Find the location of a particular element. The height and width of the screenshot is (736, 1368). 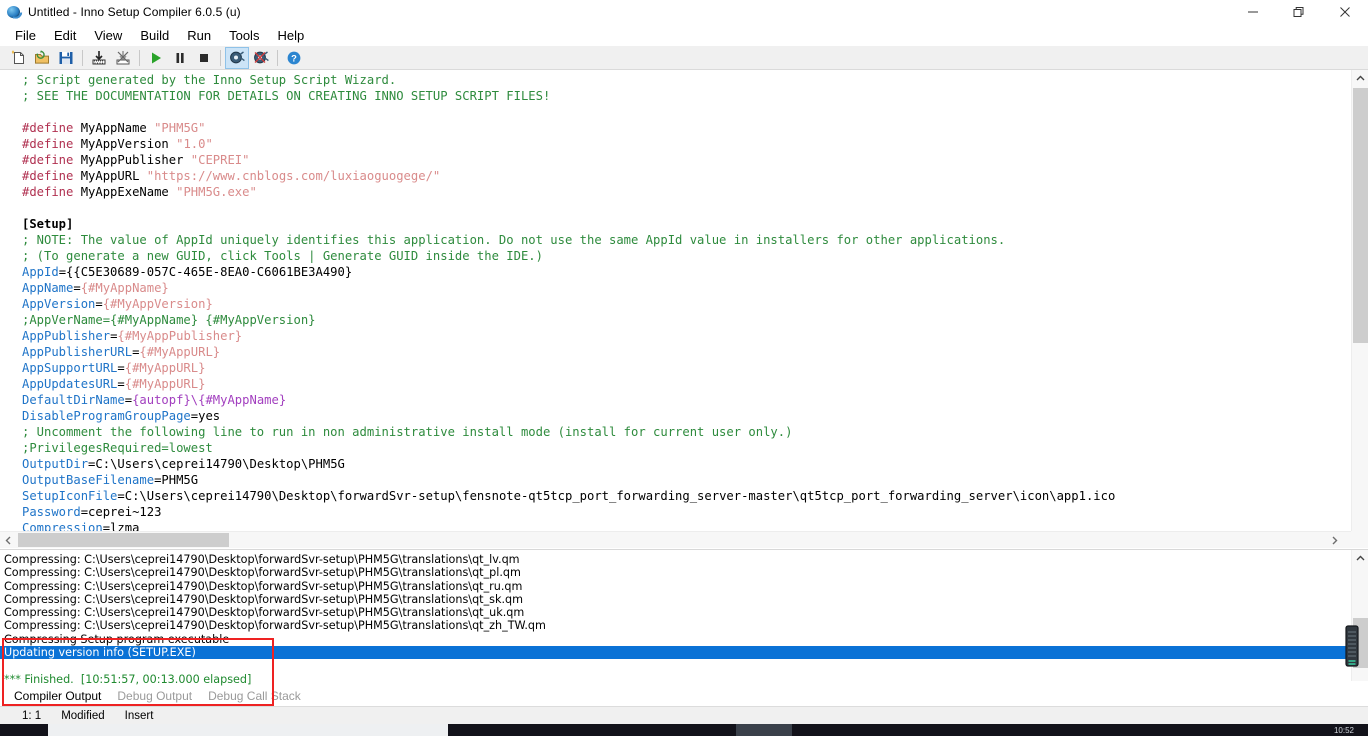

code-line: DisableProgramGroupPage=yes is located at coordinates (568, 416).